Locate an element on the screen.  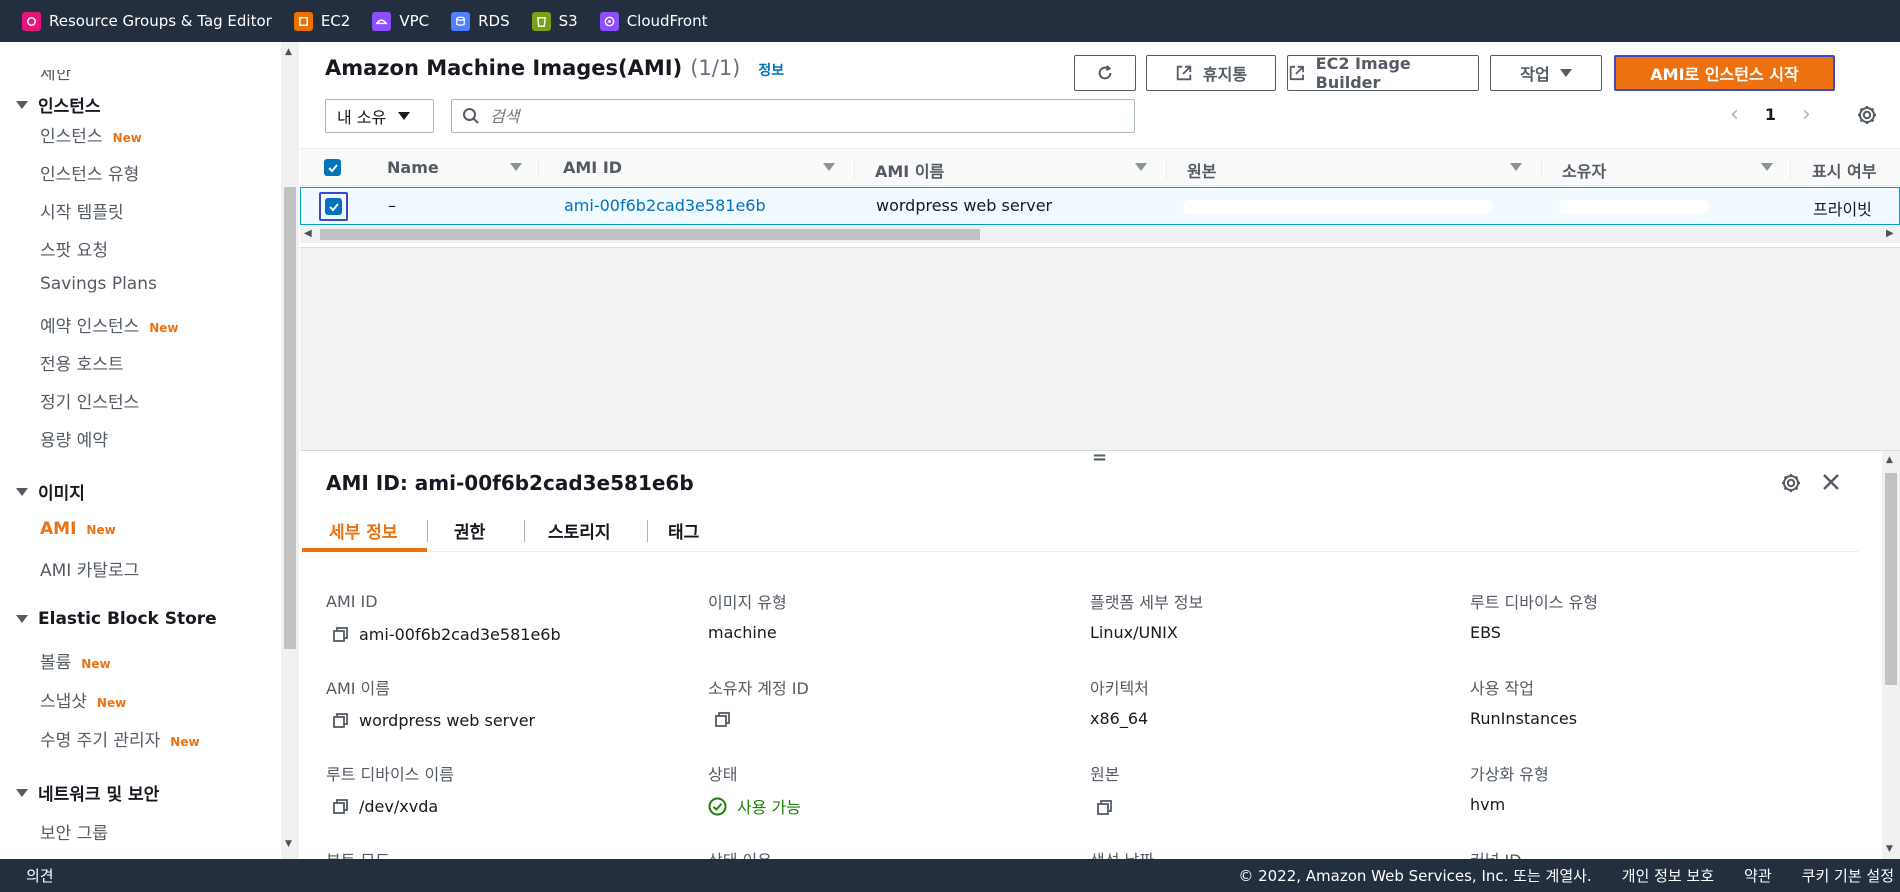
sidebar-scrollbar: ▲ ▼ is located at coordinates (290, 450).